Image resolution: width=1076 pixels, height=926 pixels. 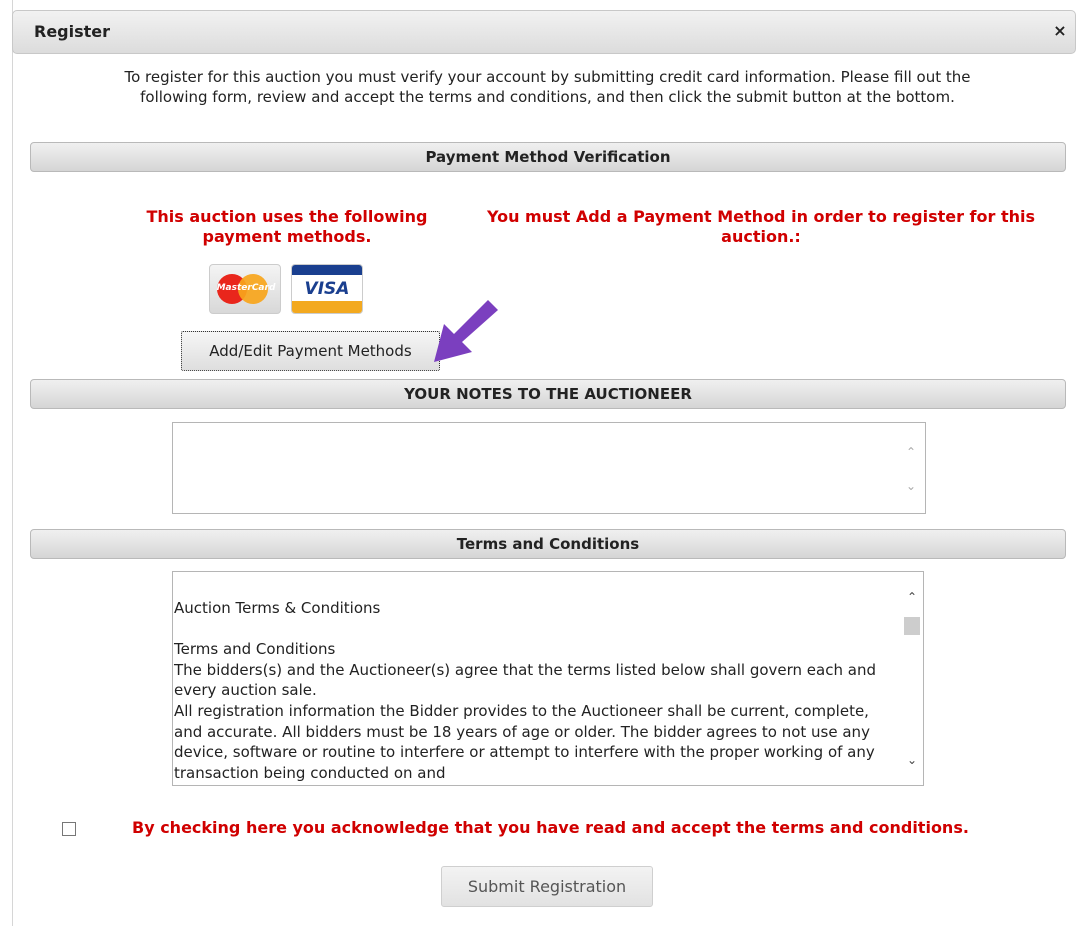 I want to click on terms-line-gap, so click(x=537, y=629).